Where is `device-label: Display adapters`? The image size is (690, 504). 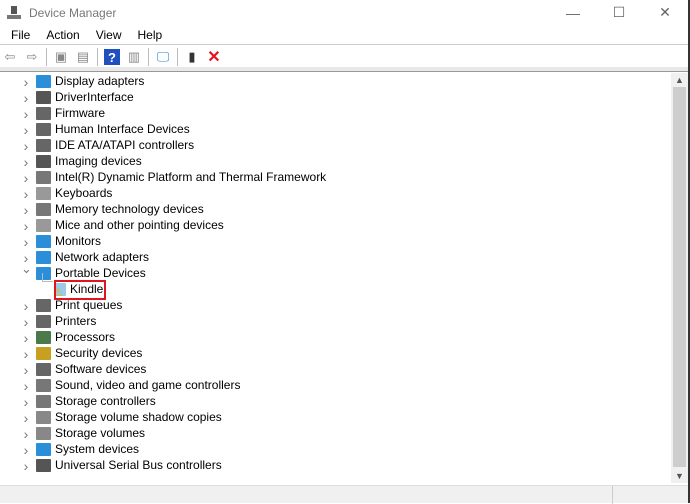 device-label: Display adapters is located at coordinates (100, 81).